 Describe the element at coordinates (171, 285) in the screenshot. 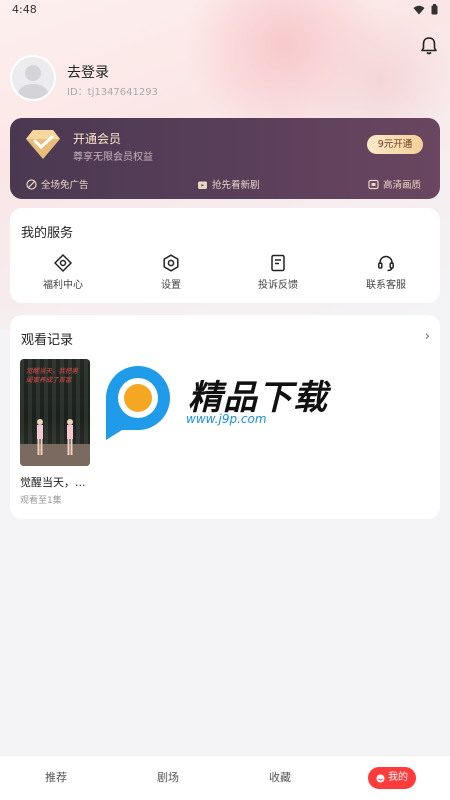

I see `service-label: 设置` at that location.